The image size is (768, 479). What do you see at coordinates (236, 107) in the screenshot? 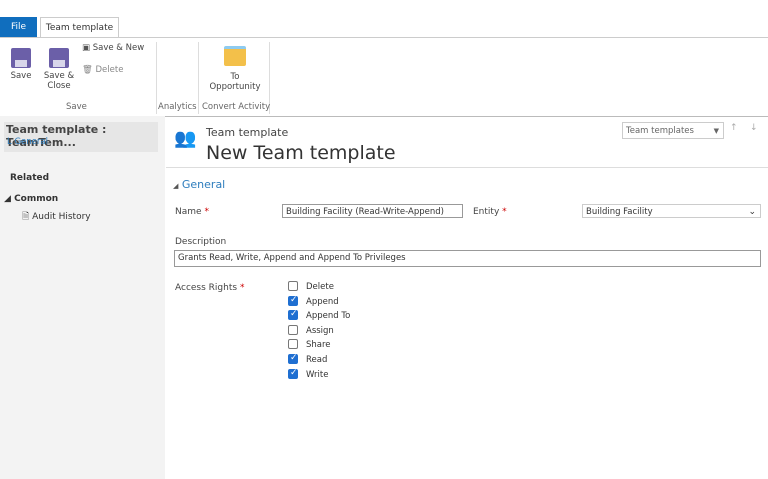
I see `group-convert: Convert Activity` at bounding box center [236, 107].